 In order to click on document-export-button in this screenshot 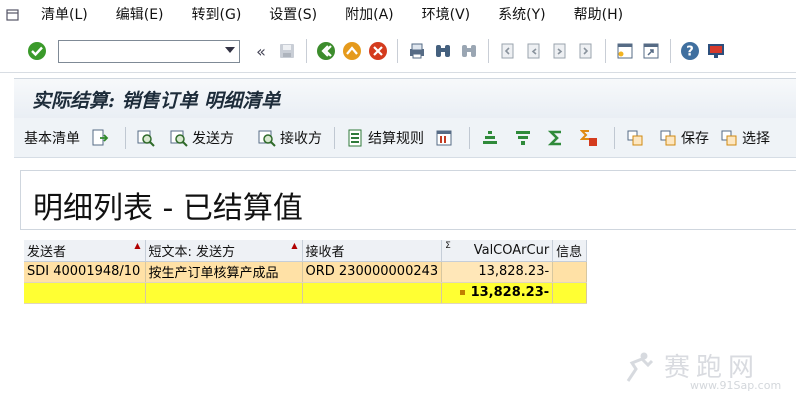, I will do `click(101, 138)`.